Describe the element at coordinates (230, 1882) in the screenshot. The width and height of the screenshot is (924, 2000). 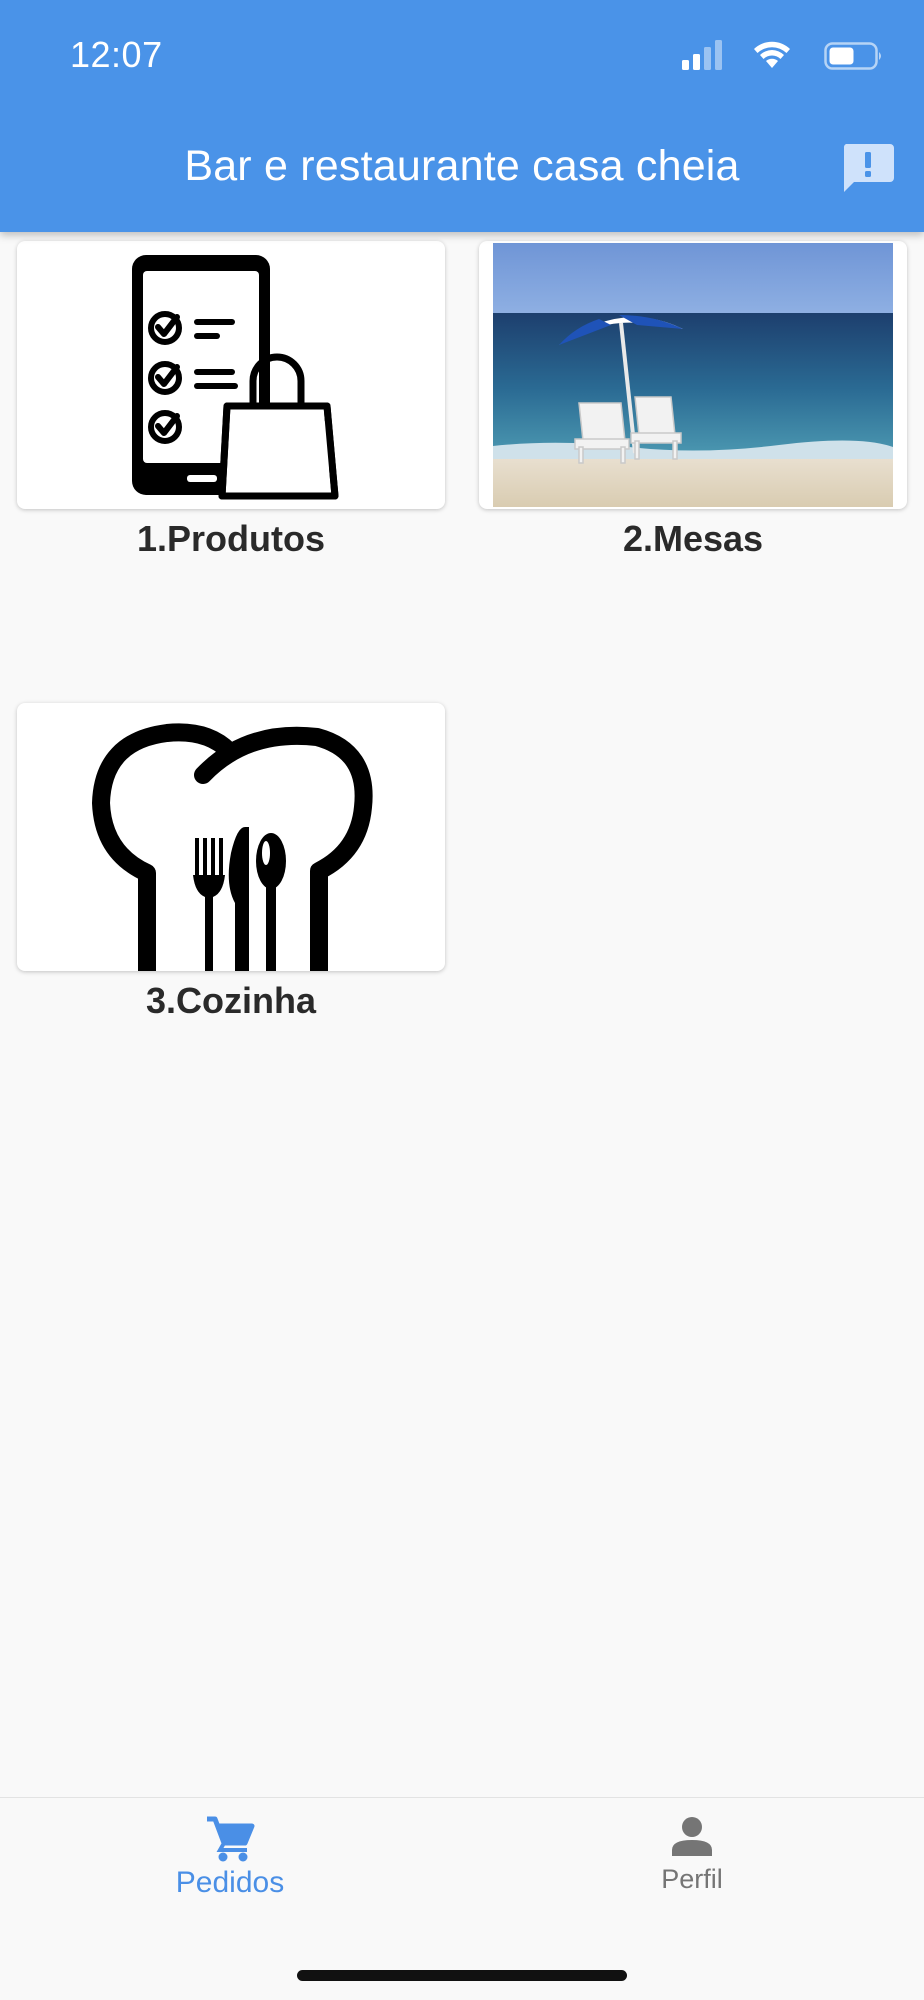
I see `nav-label-pedidos: Pedidos` at that location.